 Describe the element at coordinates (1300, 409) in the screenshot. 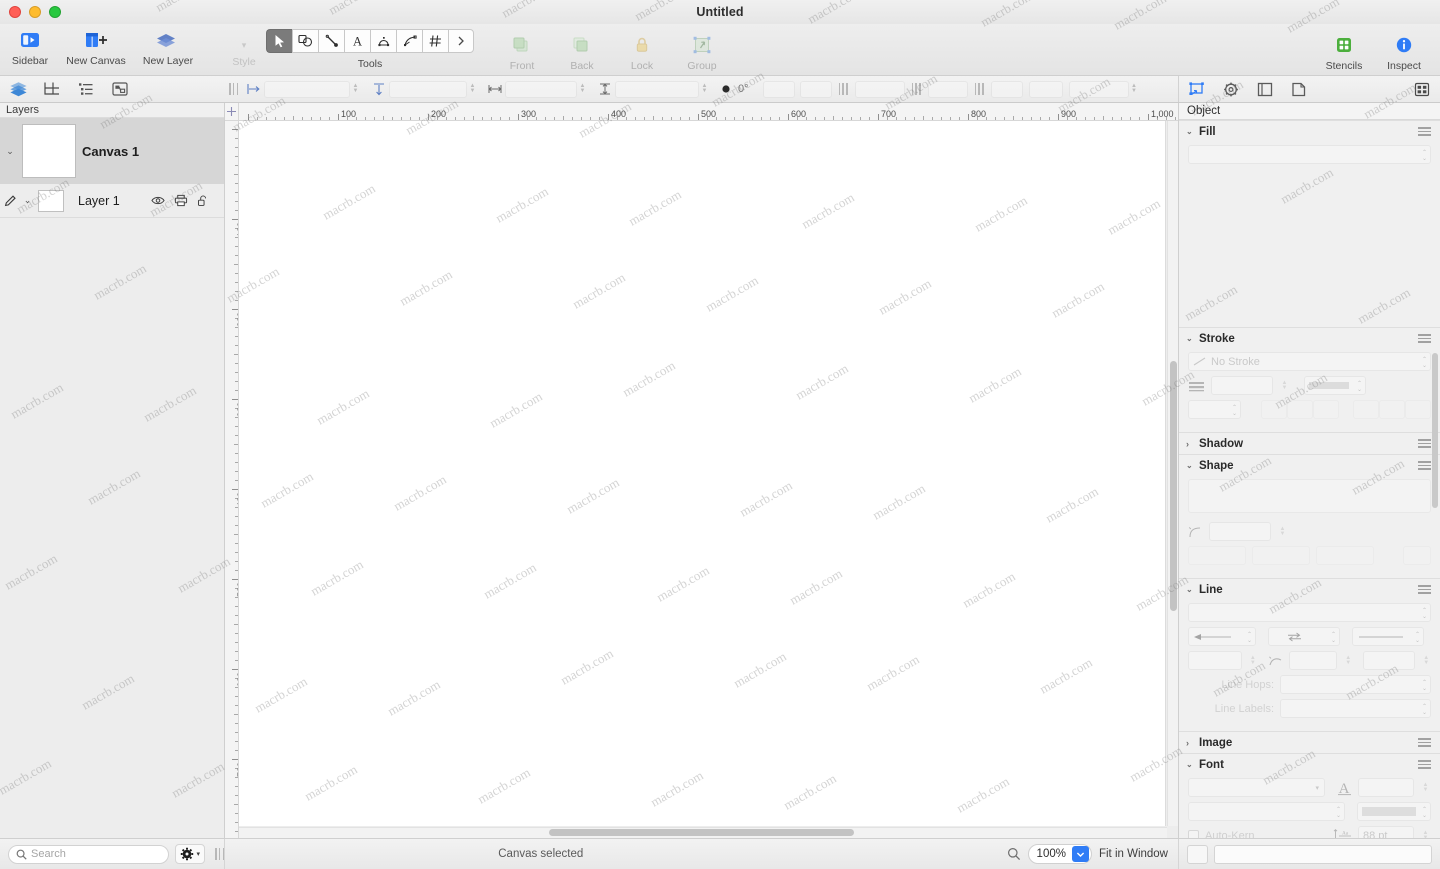

I see `corner-round-button` at that location.